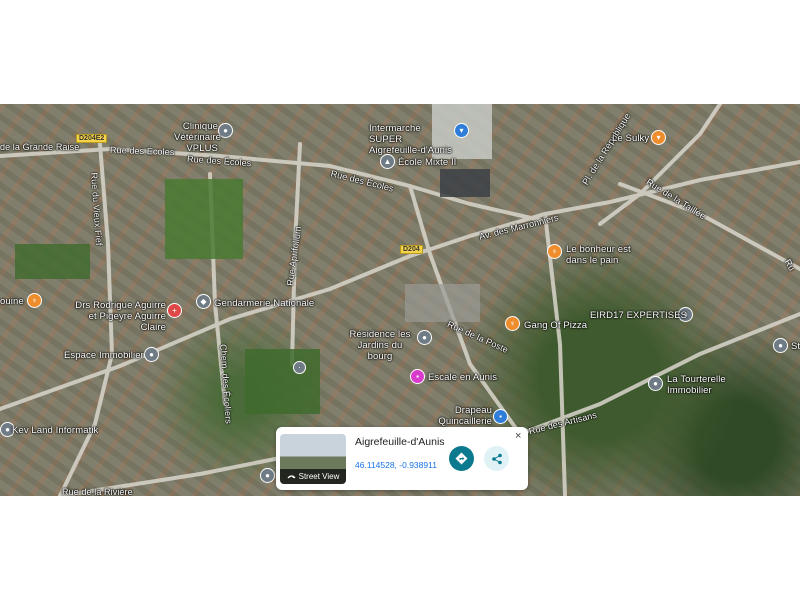 This screenshot has width=800, height=600. What do you see at coordinates (461, 130) in the screenshot?
I see `shopping-cart-icon: ▾` at bounding box center [461, 130].